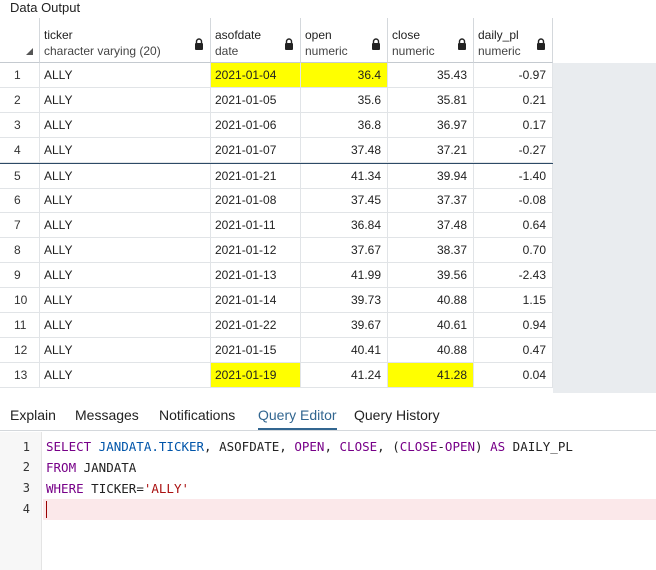 The height and width of the screenshot is (570, 656). What do you see at coordinates (256, 250) in the screenshot?
I see `cell-asofdate: 2021-01-12` at bounding box center [256, 250].